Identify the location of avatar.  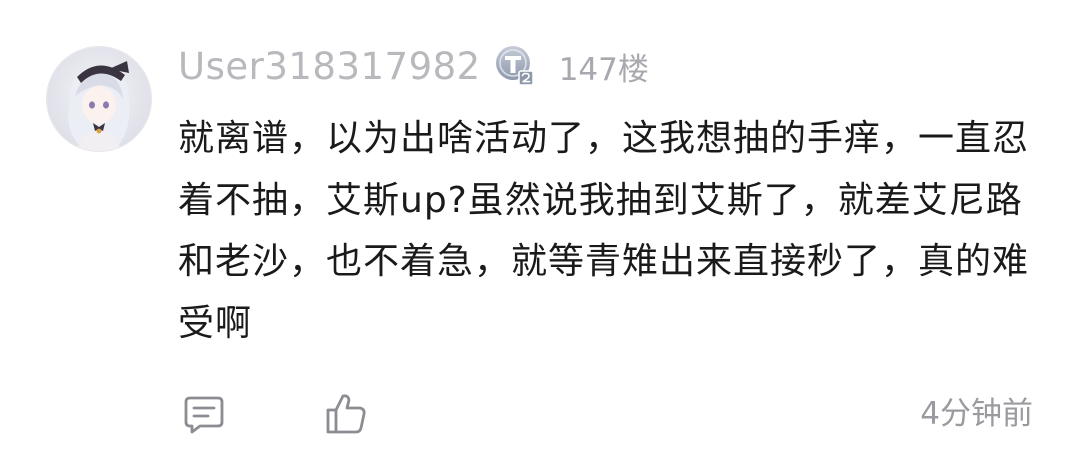
(99, 99).